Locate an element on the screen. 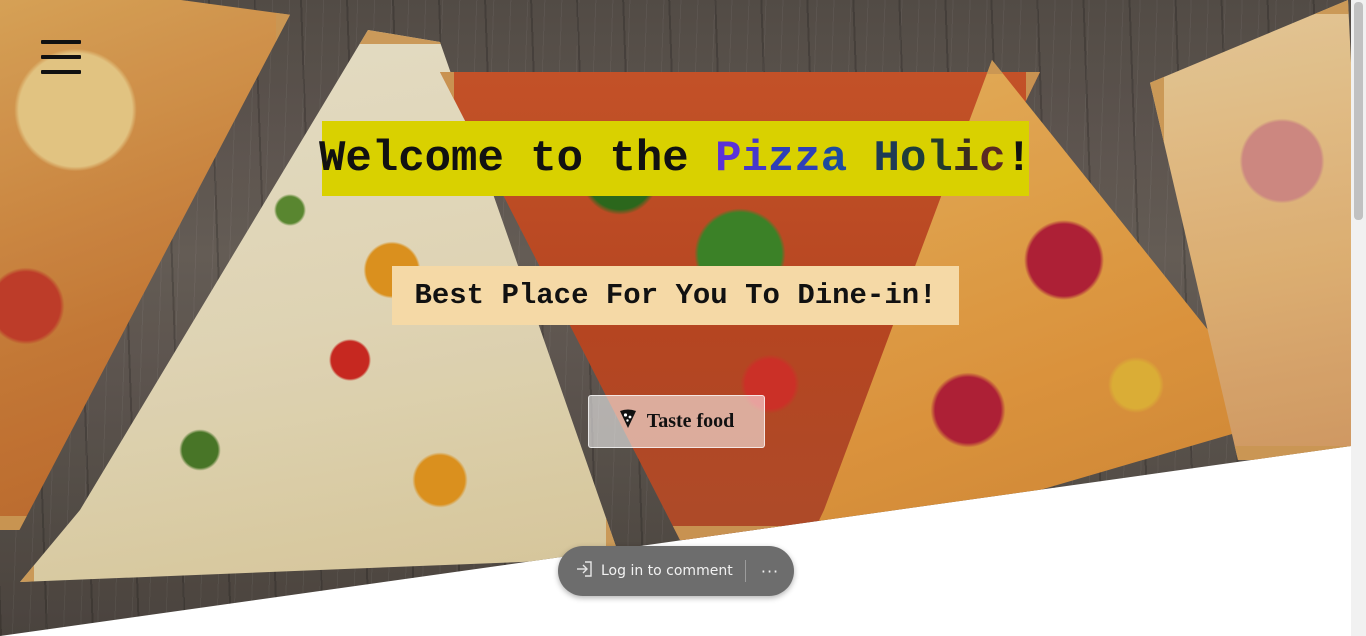  title-letter: c is located at coordinates (992, 158).